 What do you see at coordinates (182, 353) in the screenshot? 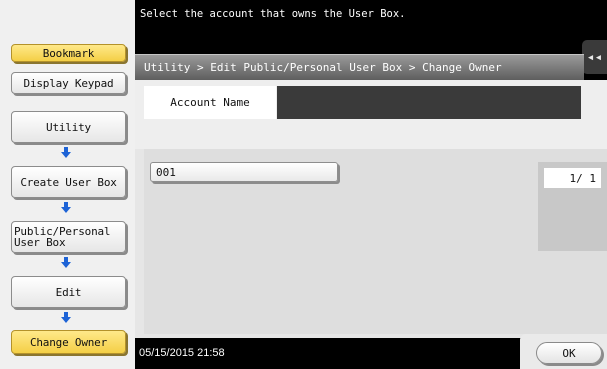
I see `datetime: 05/15/2015 21:58` at bounding box center [182, 353].